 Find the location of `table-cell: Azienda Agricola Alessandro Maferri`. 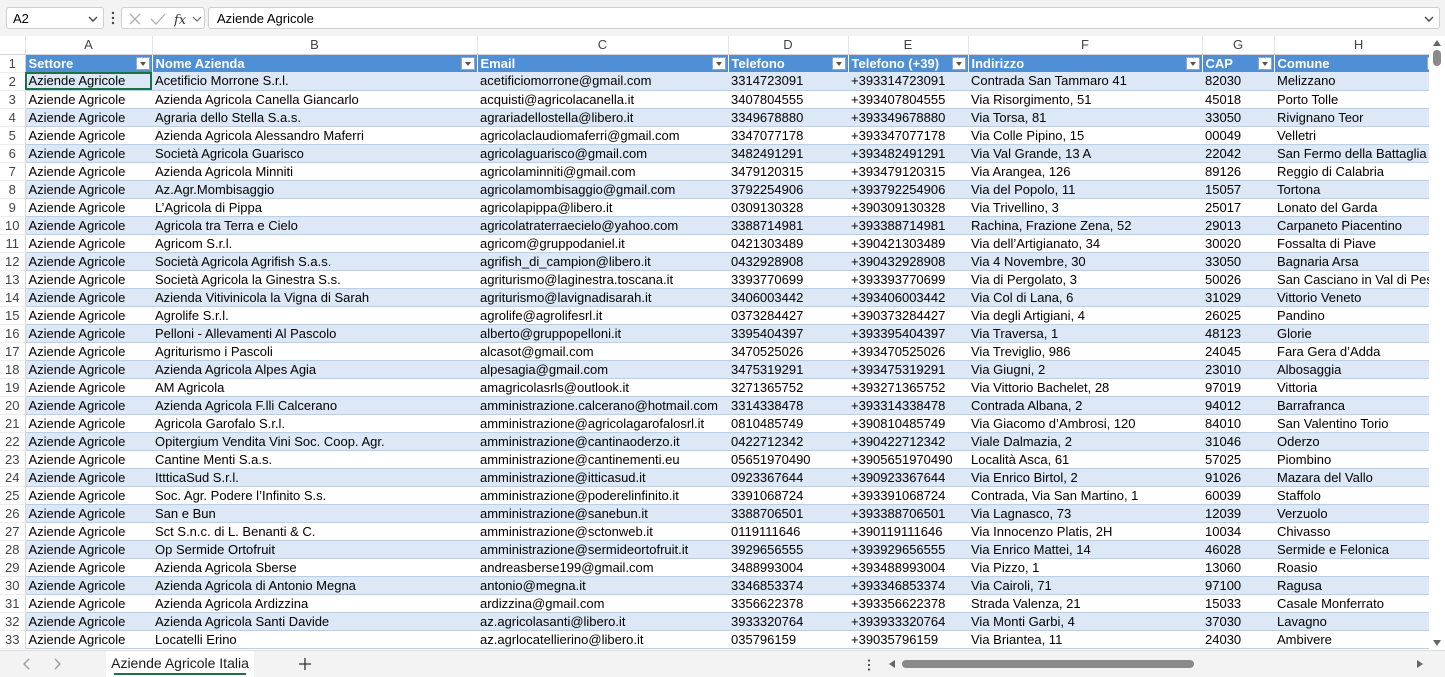

table-cell: Azienda Agricola Alessandro Maferri is located at coordinates (314, 135).